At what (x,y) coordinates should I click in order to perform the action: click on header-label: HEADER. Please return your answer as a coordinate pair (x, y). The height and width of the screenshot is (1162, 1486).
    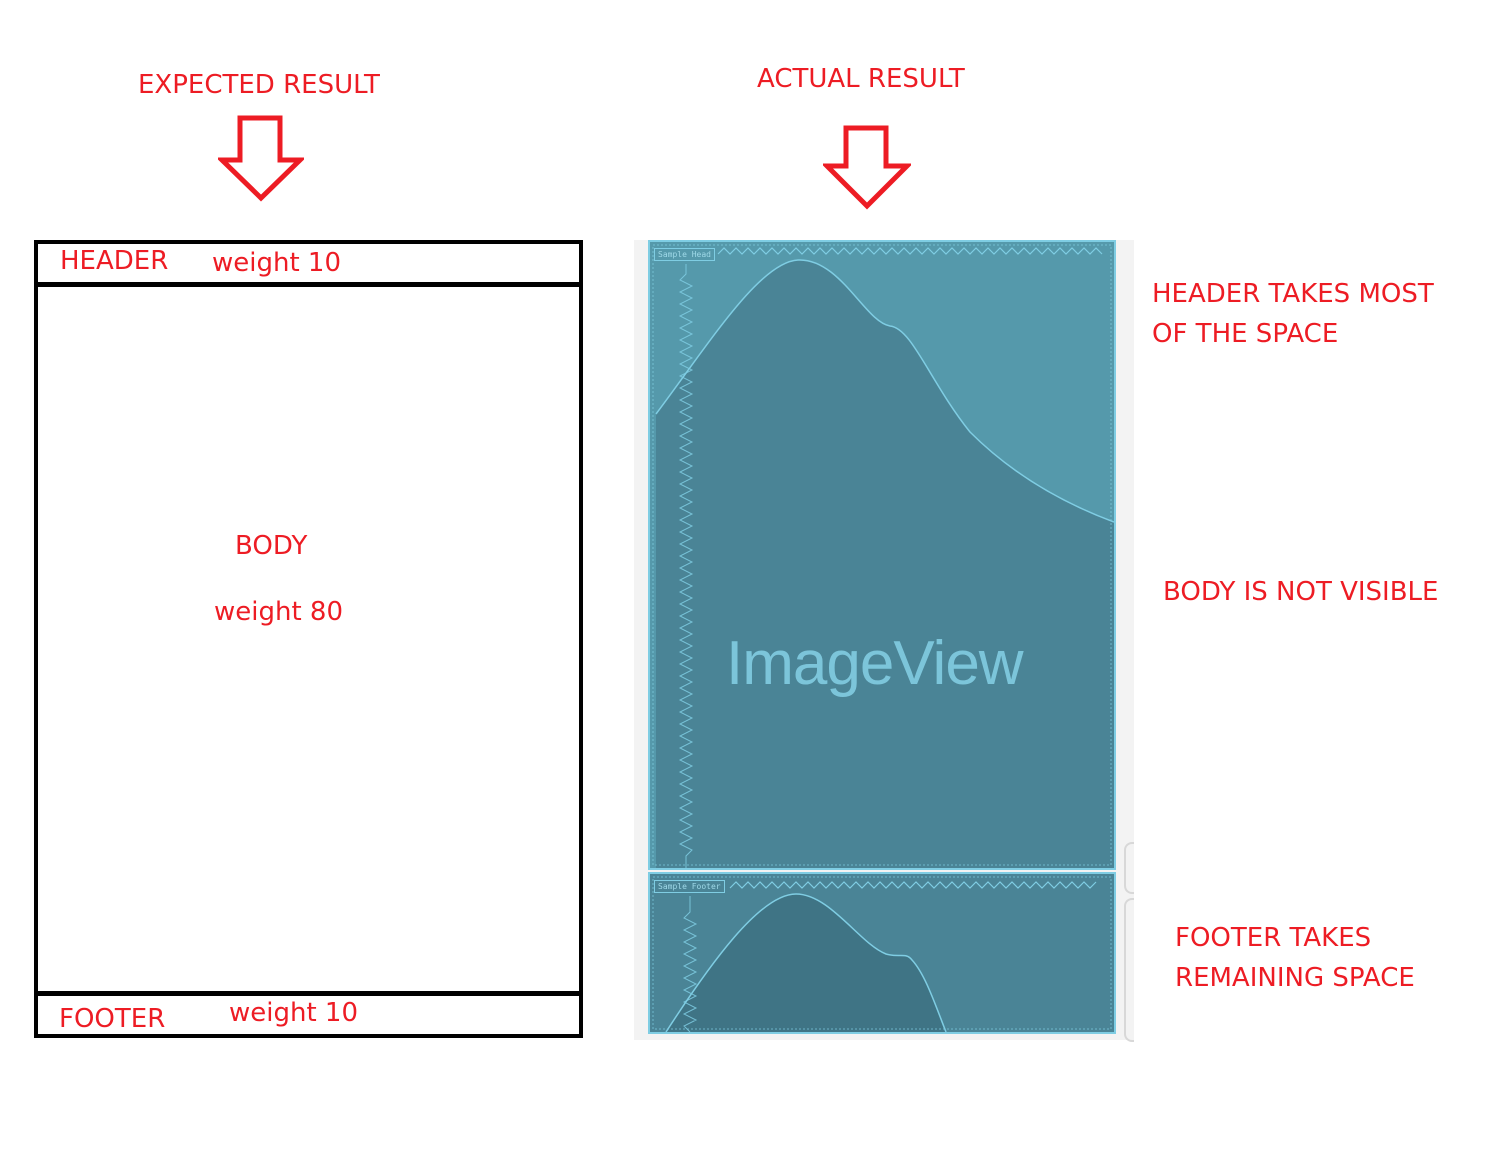
    Looking at the image, I should click on (114, 261).